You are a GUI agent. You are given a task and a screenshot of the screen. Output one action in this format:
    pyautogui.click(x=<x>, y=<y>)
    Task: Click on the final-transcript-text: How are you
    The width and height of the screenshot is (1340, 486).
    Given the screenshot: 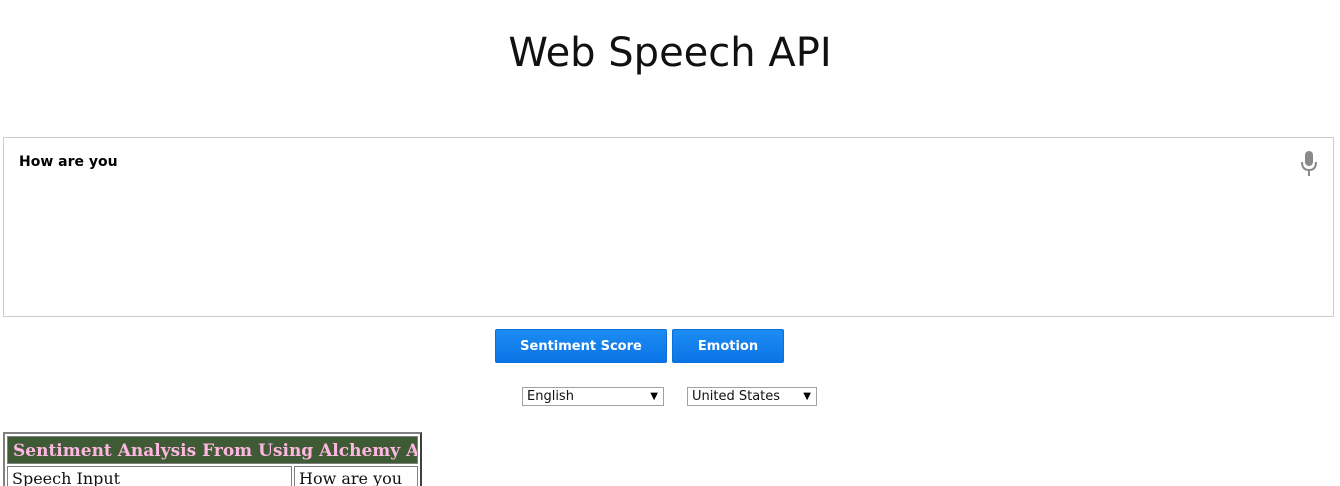 What is the action you would take?
    pyautogui.click(x=68, y=162)
    